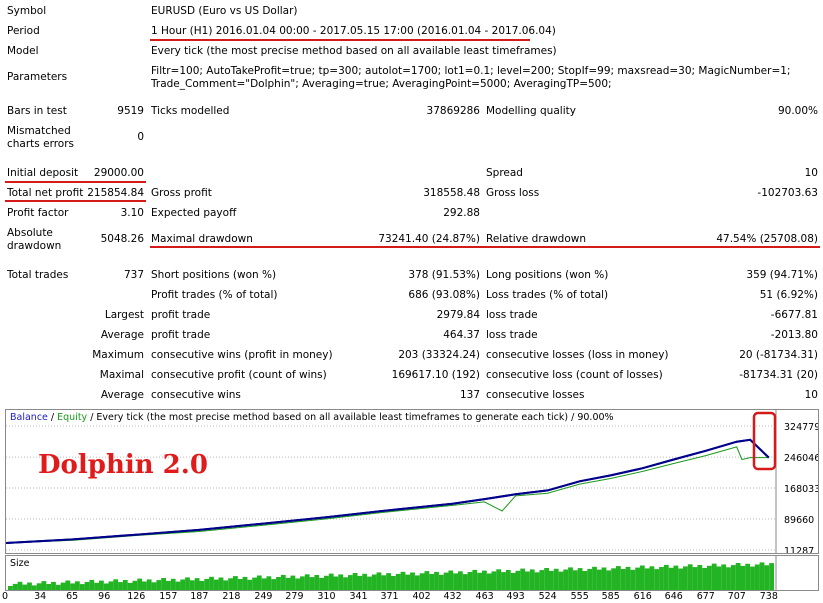 The width and height of the screenshot is (823, 603). Describe the element at coordinates (513, 193) in the screenshot. I see `grossloss-label: Gross loss` at that location.